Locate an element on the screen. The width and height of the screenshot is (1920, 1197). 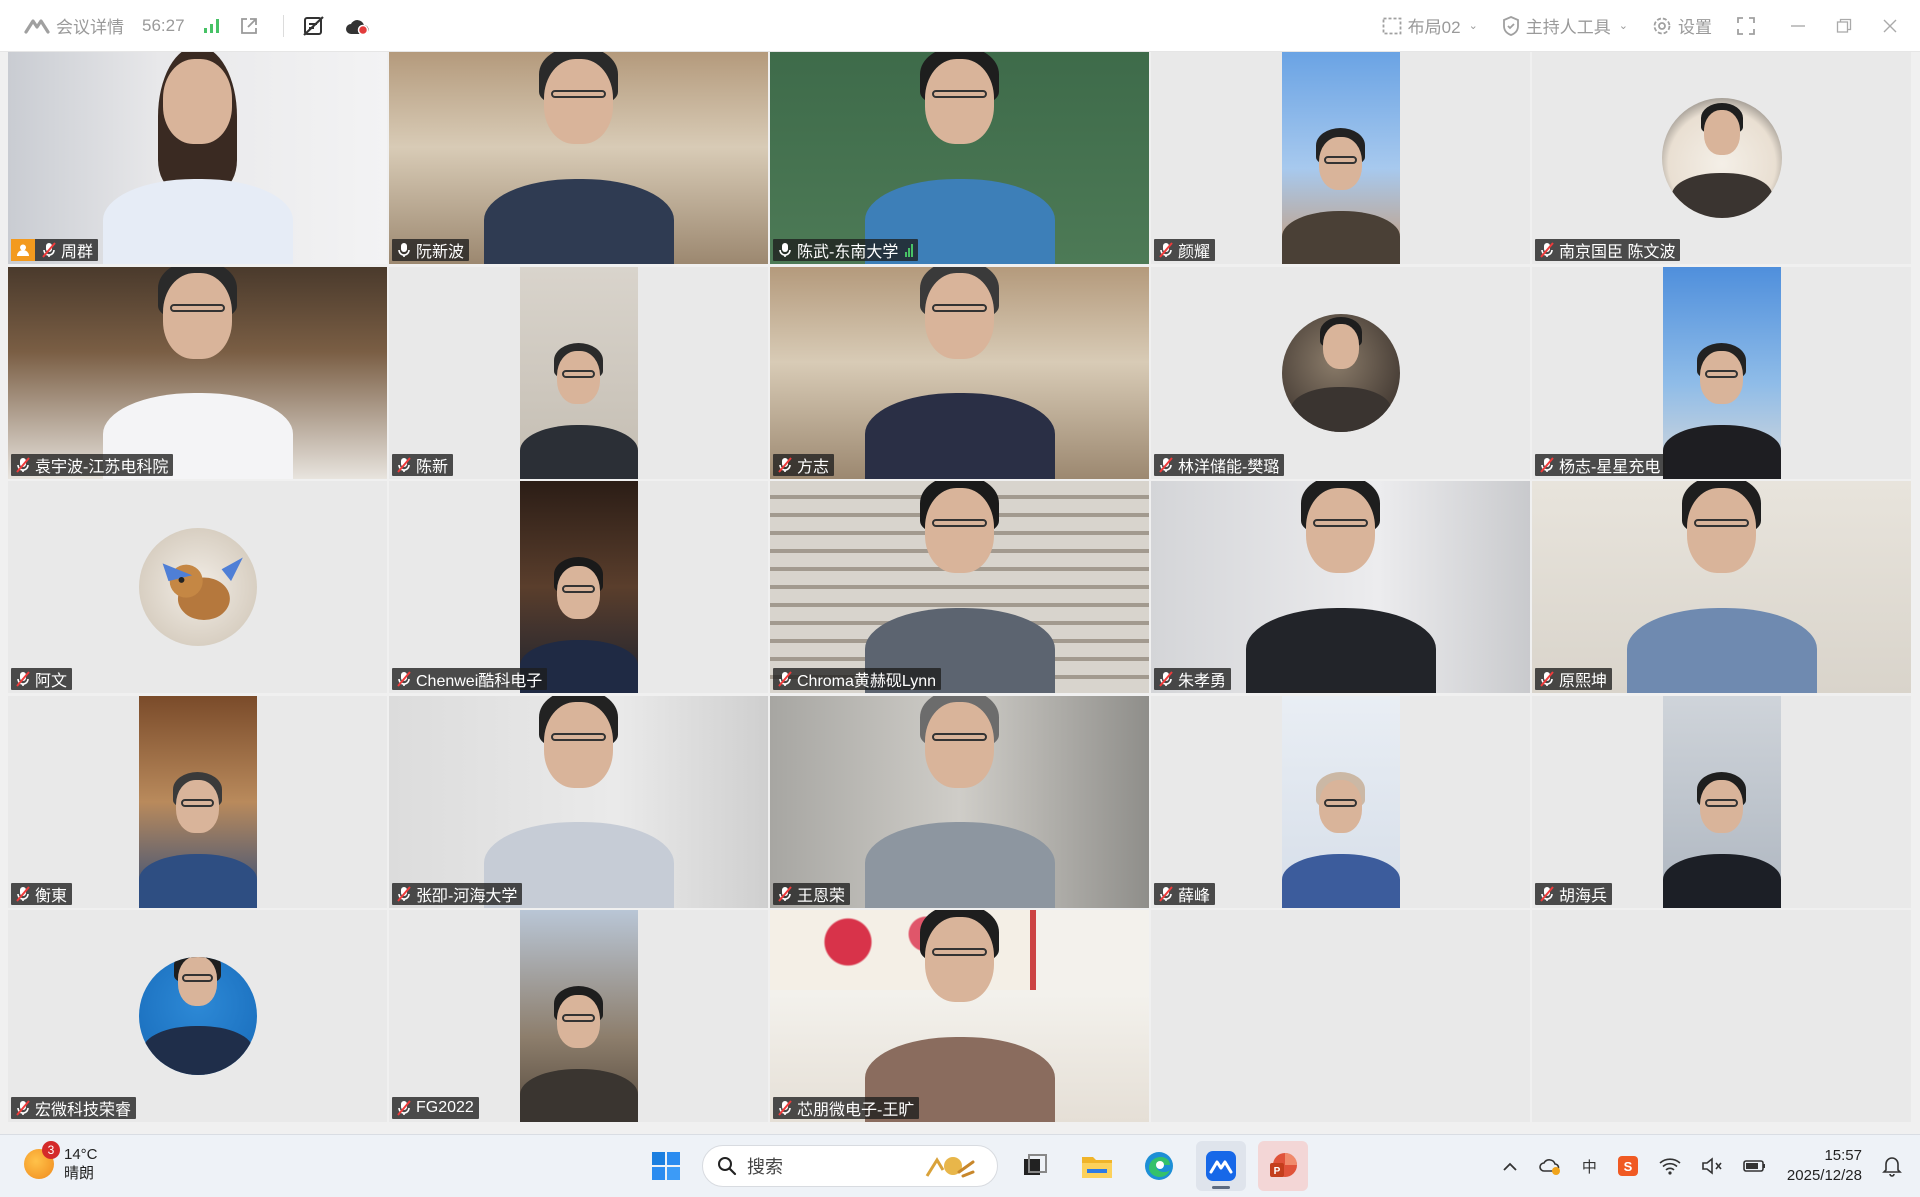
participant-video-tile: 王恩荣 is located at coordinates (959, 801).